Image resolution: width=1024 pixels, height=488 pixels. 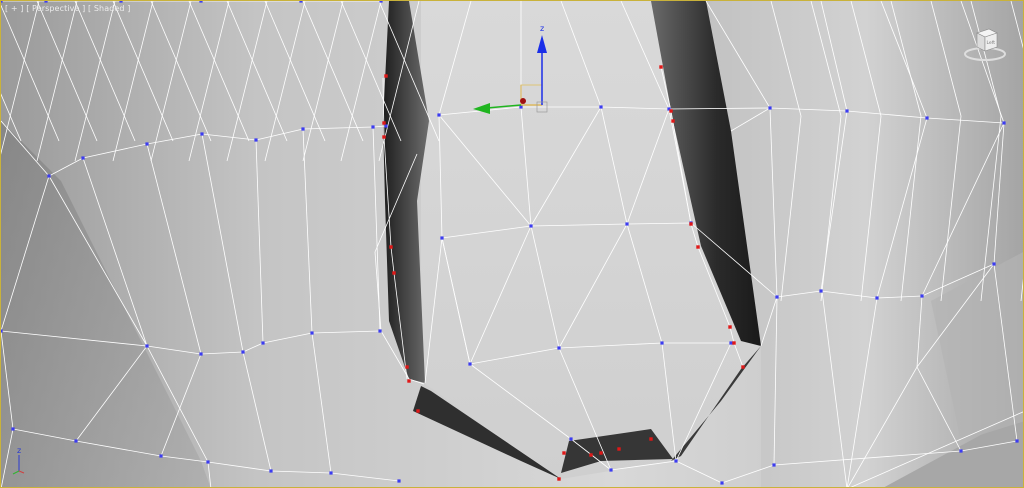 What do you see at coordinates (109, 8) in the screenshot?
I see `viewport-shading-button: [ Shaded ]` at bounding box center [109, 8].